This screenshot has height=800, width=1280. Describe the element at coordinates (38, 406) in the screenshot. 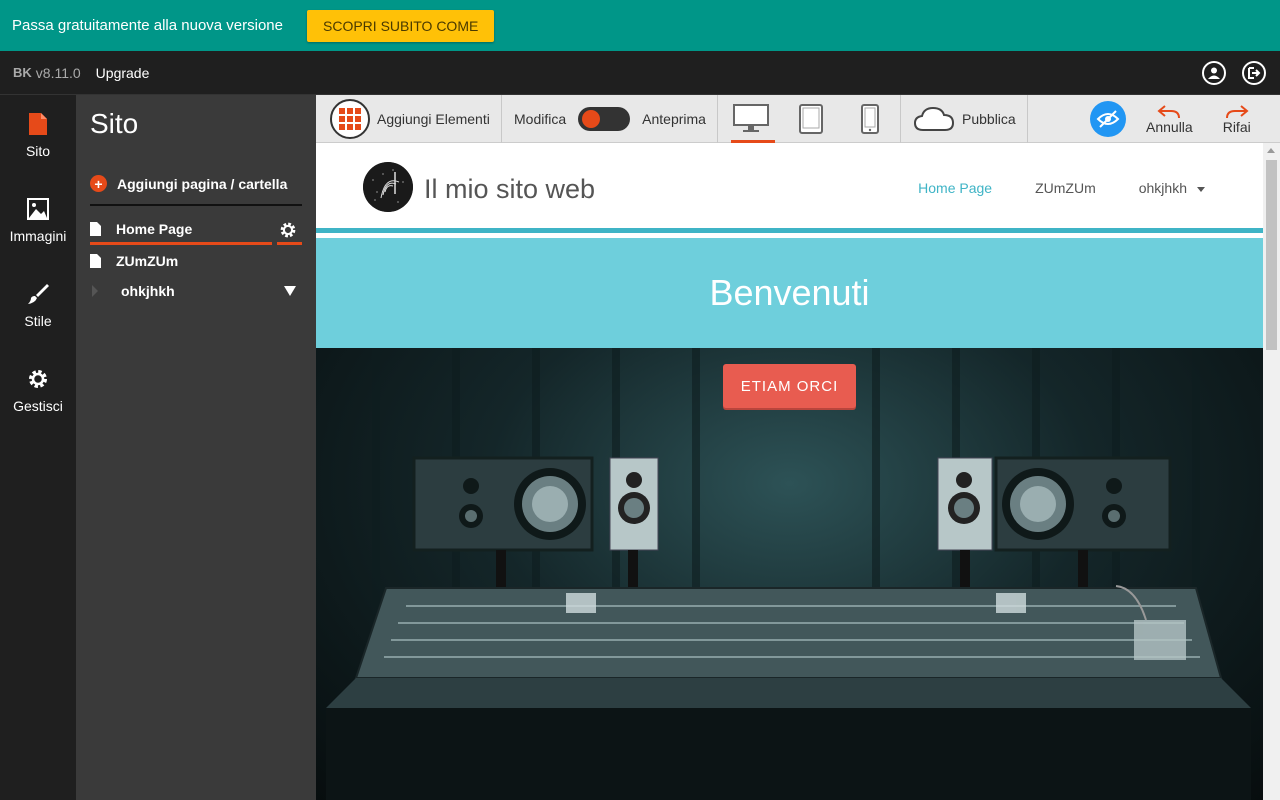

I see `rail-label: Gestisci` at that location.